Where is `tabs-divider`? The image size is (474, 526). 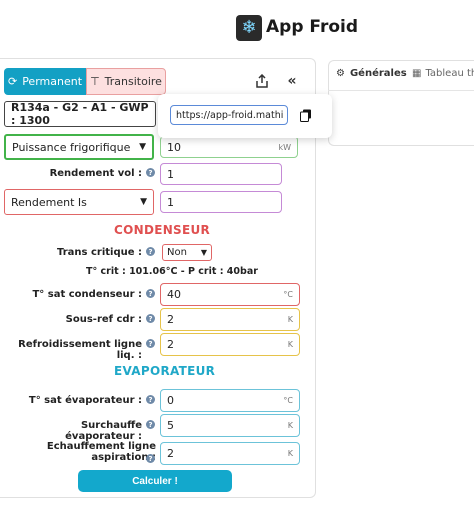 tabs-divider is located at coordinates (401, 90).